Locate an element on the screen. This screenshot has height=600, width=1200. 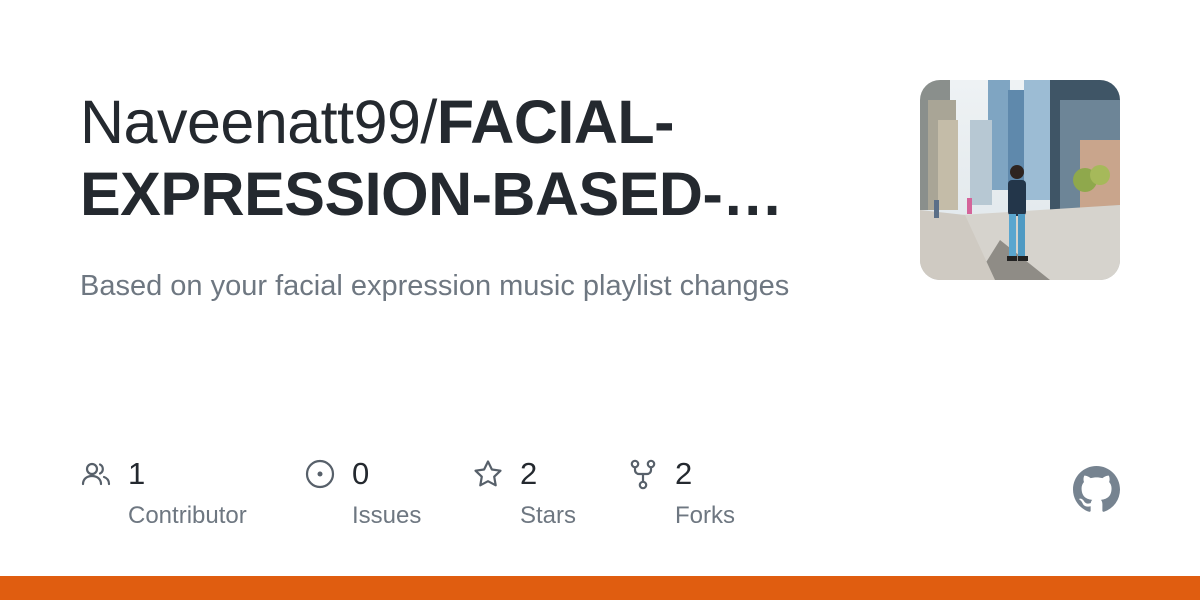
issues-count: 0 is located at coordinates (361, 473).